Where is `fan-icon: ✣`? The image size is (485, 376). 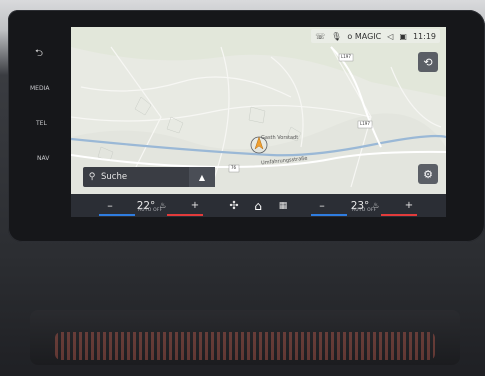 fan-icon: ✣ is located at coordinates (234, 205).